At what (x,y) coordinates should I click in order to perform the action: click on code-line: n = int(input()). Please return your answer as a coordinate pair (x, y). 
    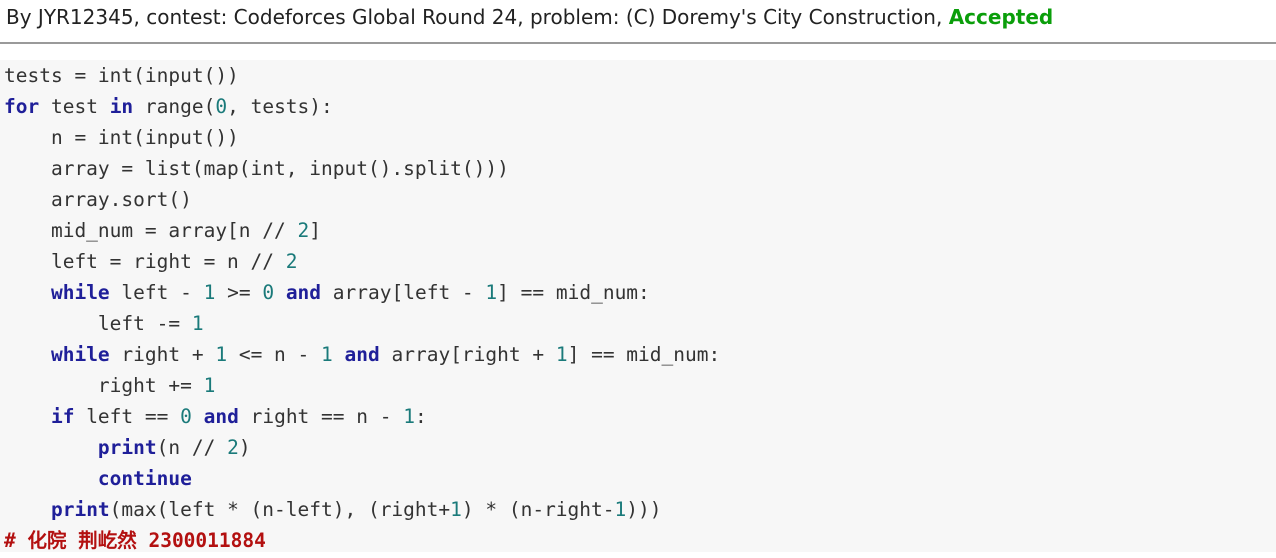
    Looking at the image, I should click on (121, 137).